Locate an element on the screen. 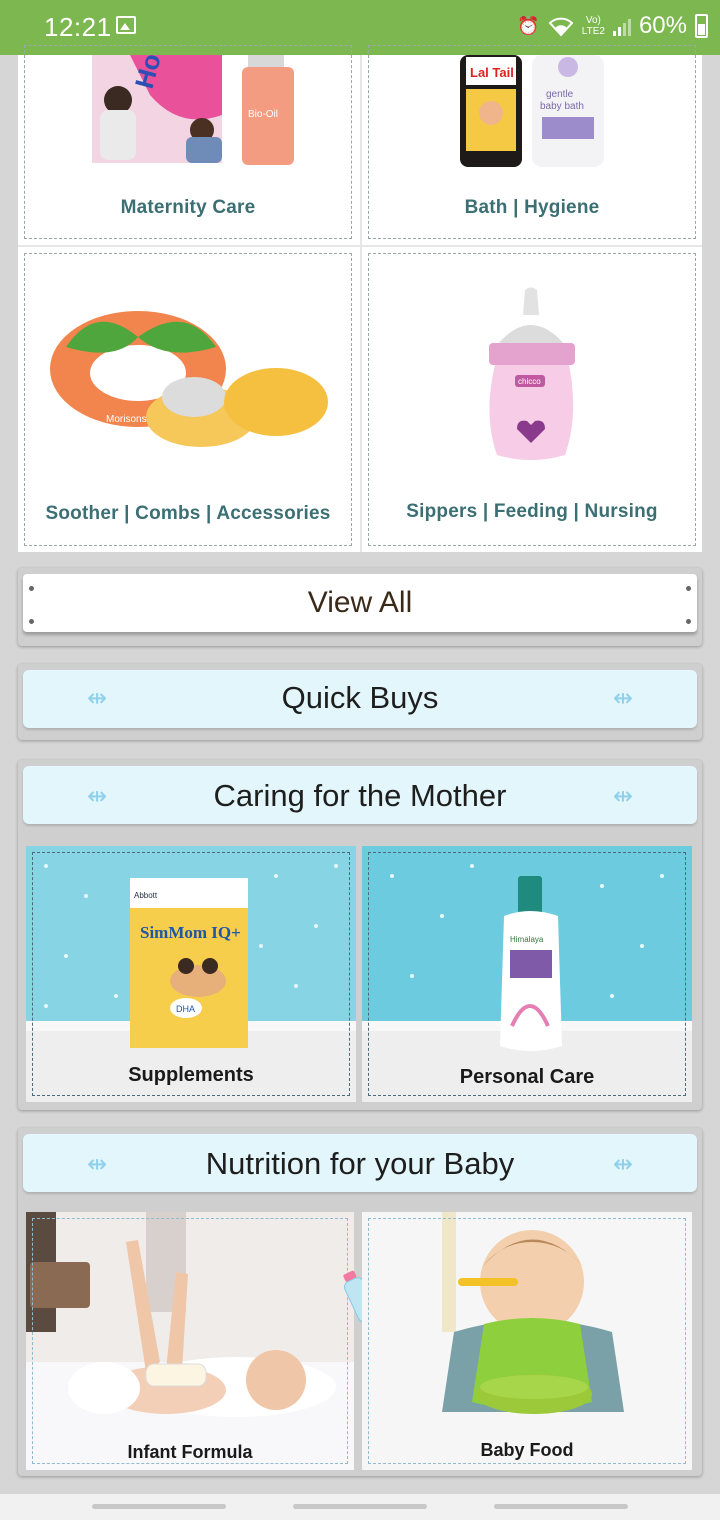  view-all-label: View All is located at coordinates (360, 602).